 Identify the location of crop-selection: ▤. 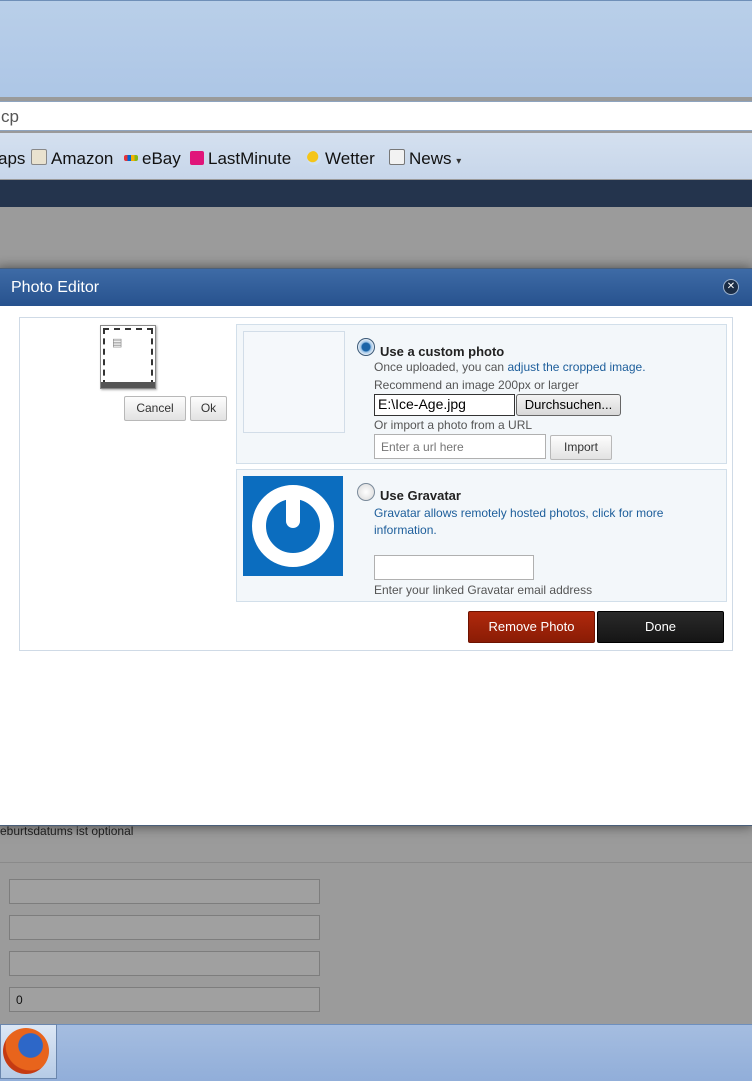
(128, 357).